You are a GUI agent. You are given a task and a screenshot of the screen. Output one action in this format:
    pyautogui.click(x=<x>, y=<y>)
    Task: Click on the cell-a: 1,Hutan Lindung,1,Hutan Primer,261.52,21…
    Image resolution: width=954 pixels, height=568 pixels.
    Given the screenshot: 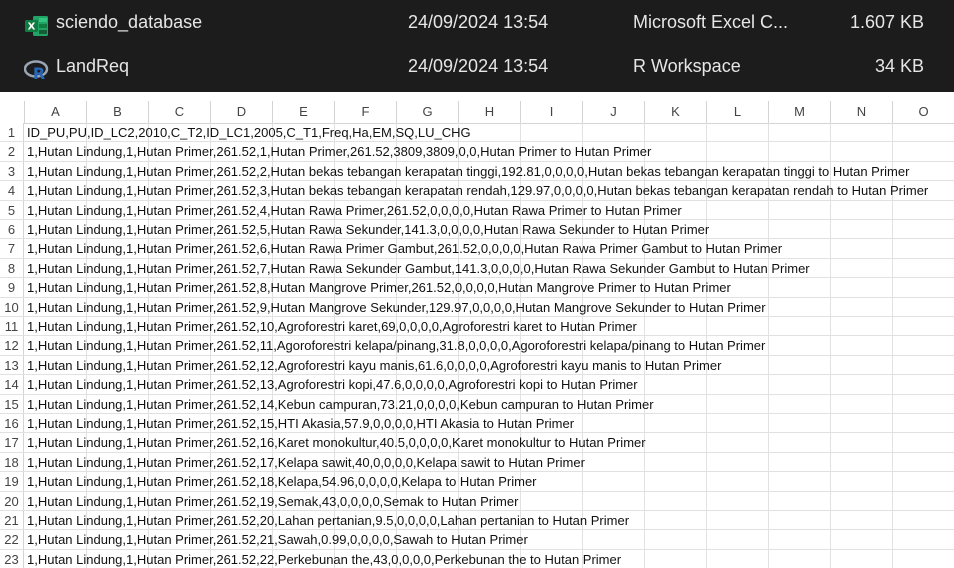 What is the action you would take?
    pyautogui.click(x=277, y=539)
    